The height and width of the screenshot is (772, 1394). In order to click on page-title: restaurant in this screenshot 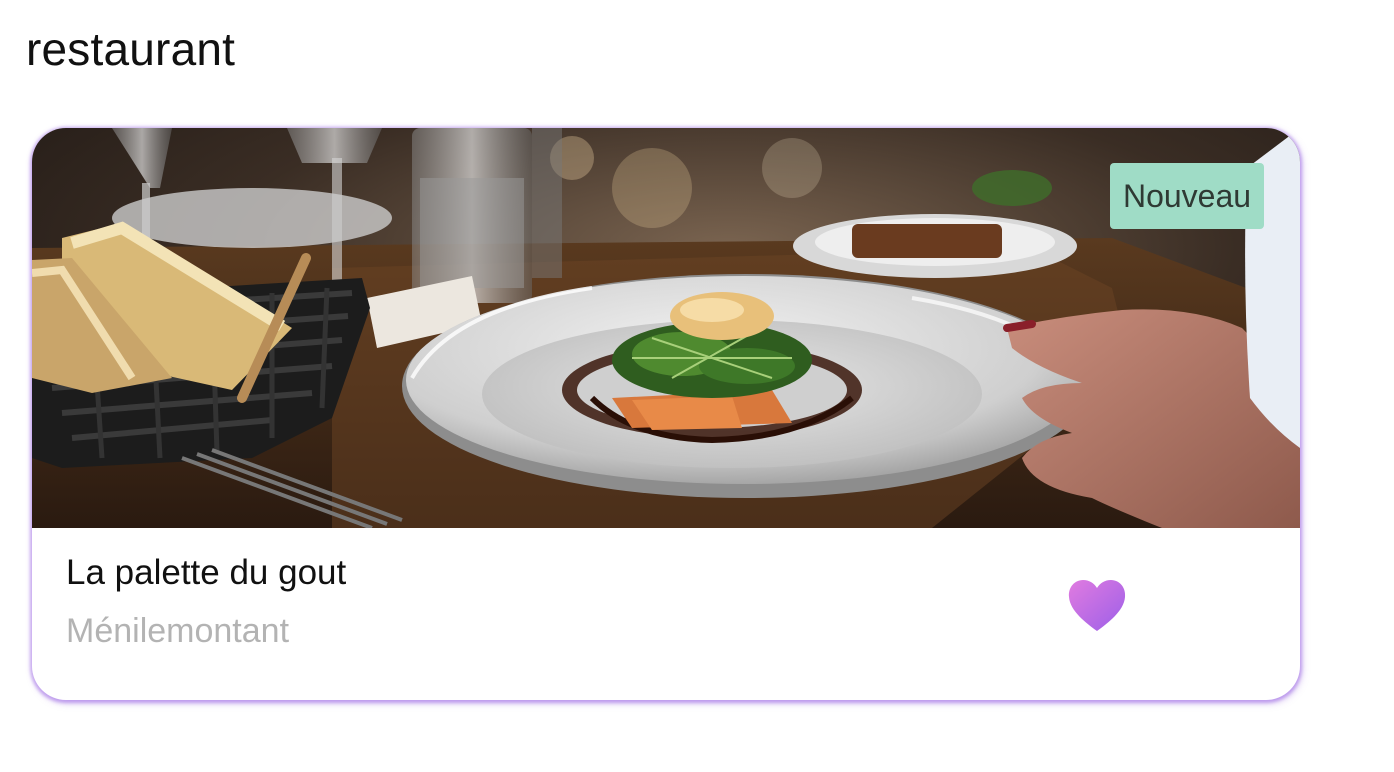, I will do `click(131, 49)`.